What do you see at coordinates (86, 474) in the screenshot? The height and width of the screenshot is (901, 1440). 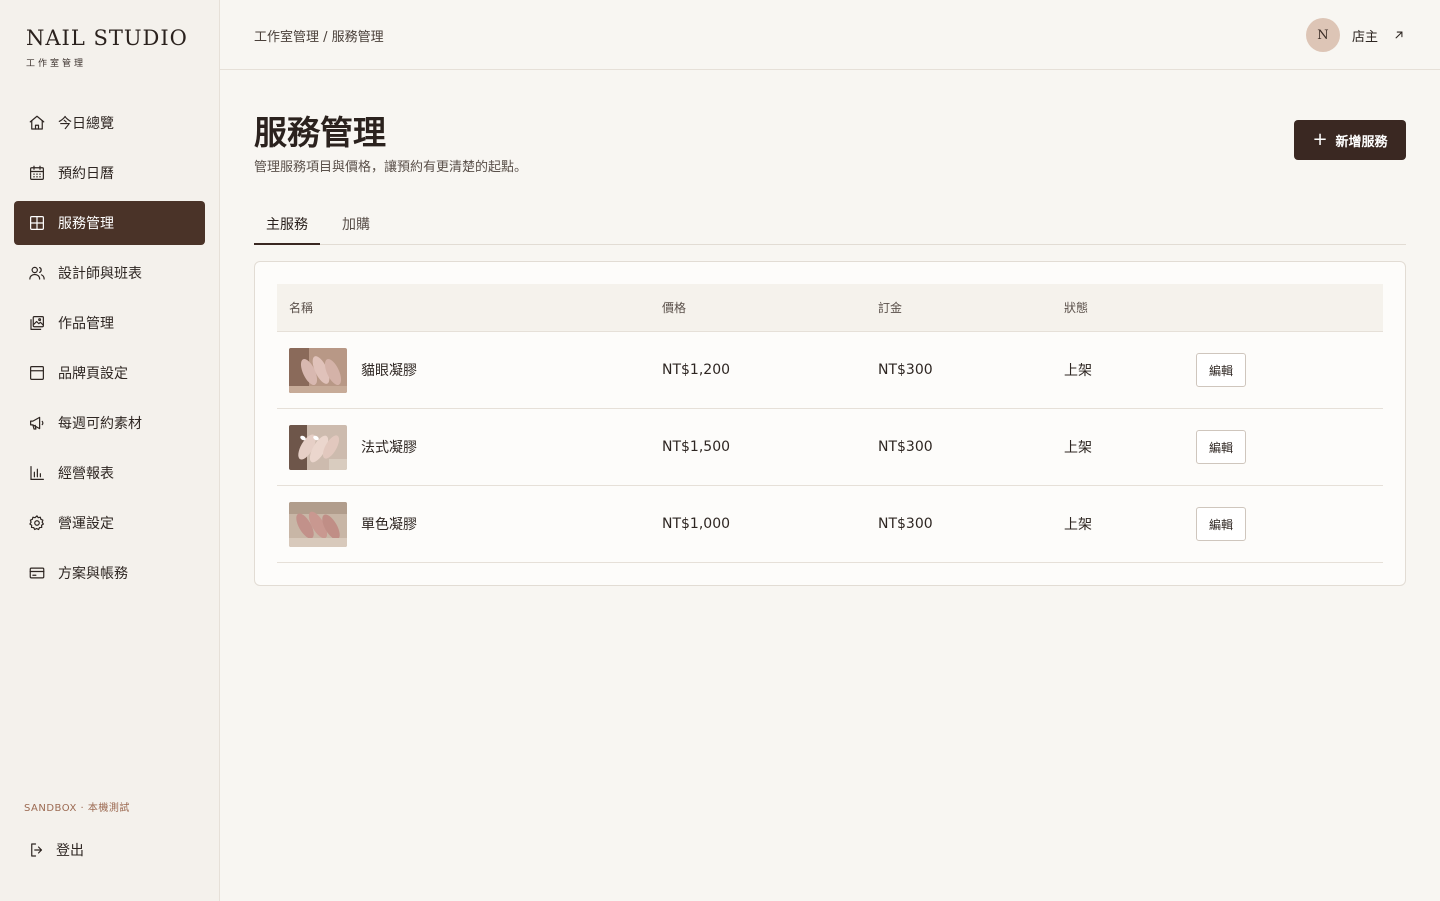 I see `sidebar-item-label: 經營報表` at bounding box center [86, 474].